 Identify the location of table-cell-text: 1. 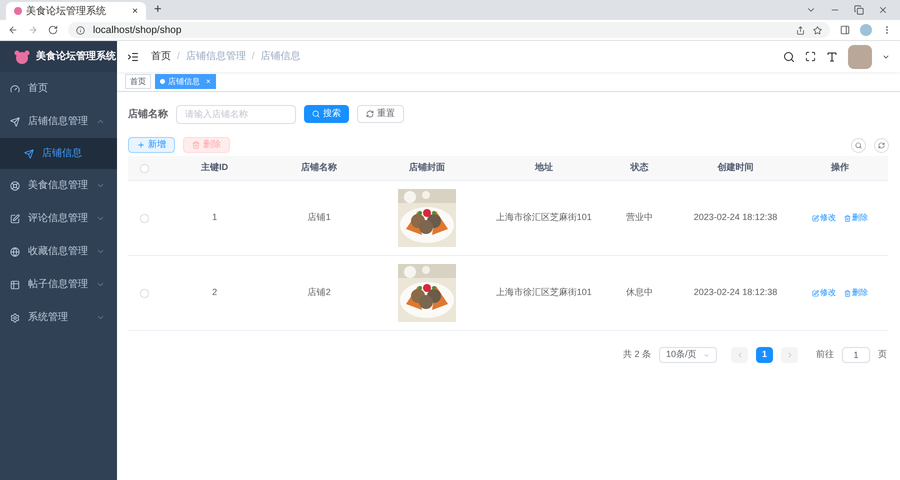
(215, 217).